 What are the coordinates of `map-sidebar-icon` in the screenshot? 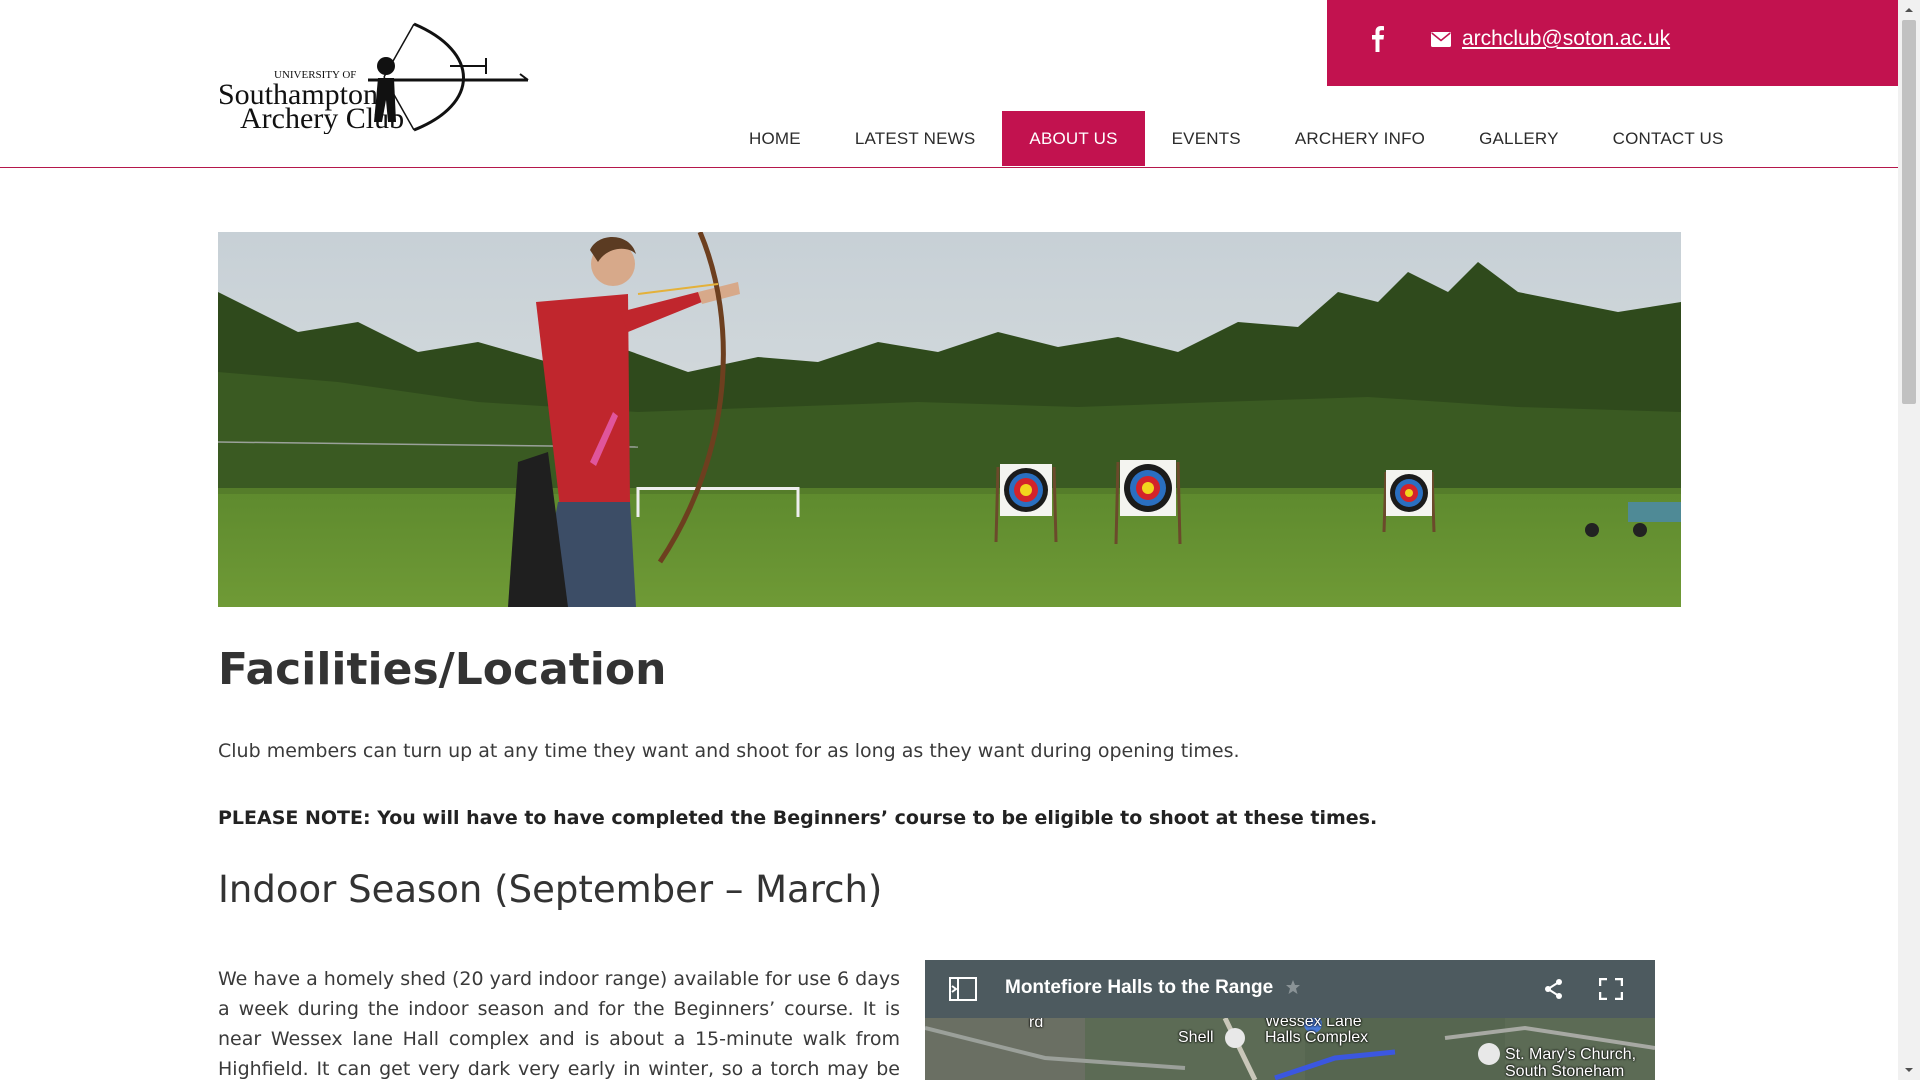 It's located at (963, 989).